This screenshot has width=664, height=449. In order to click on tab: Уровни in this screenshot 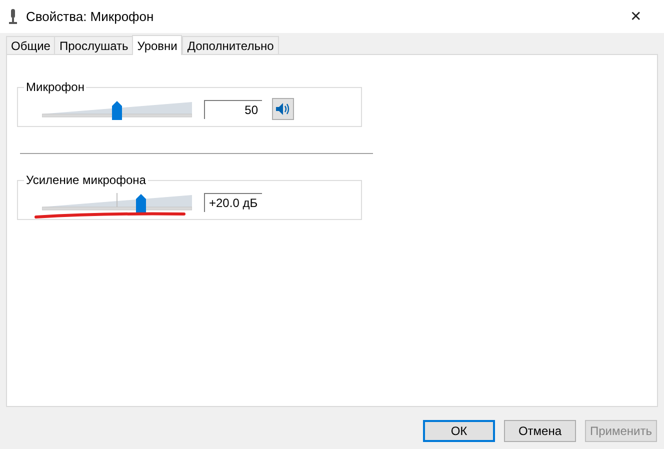, I will do `click(157, 45)`.